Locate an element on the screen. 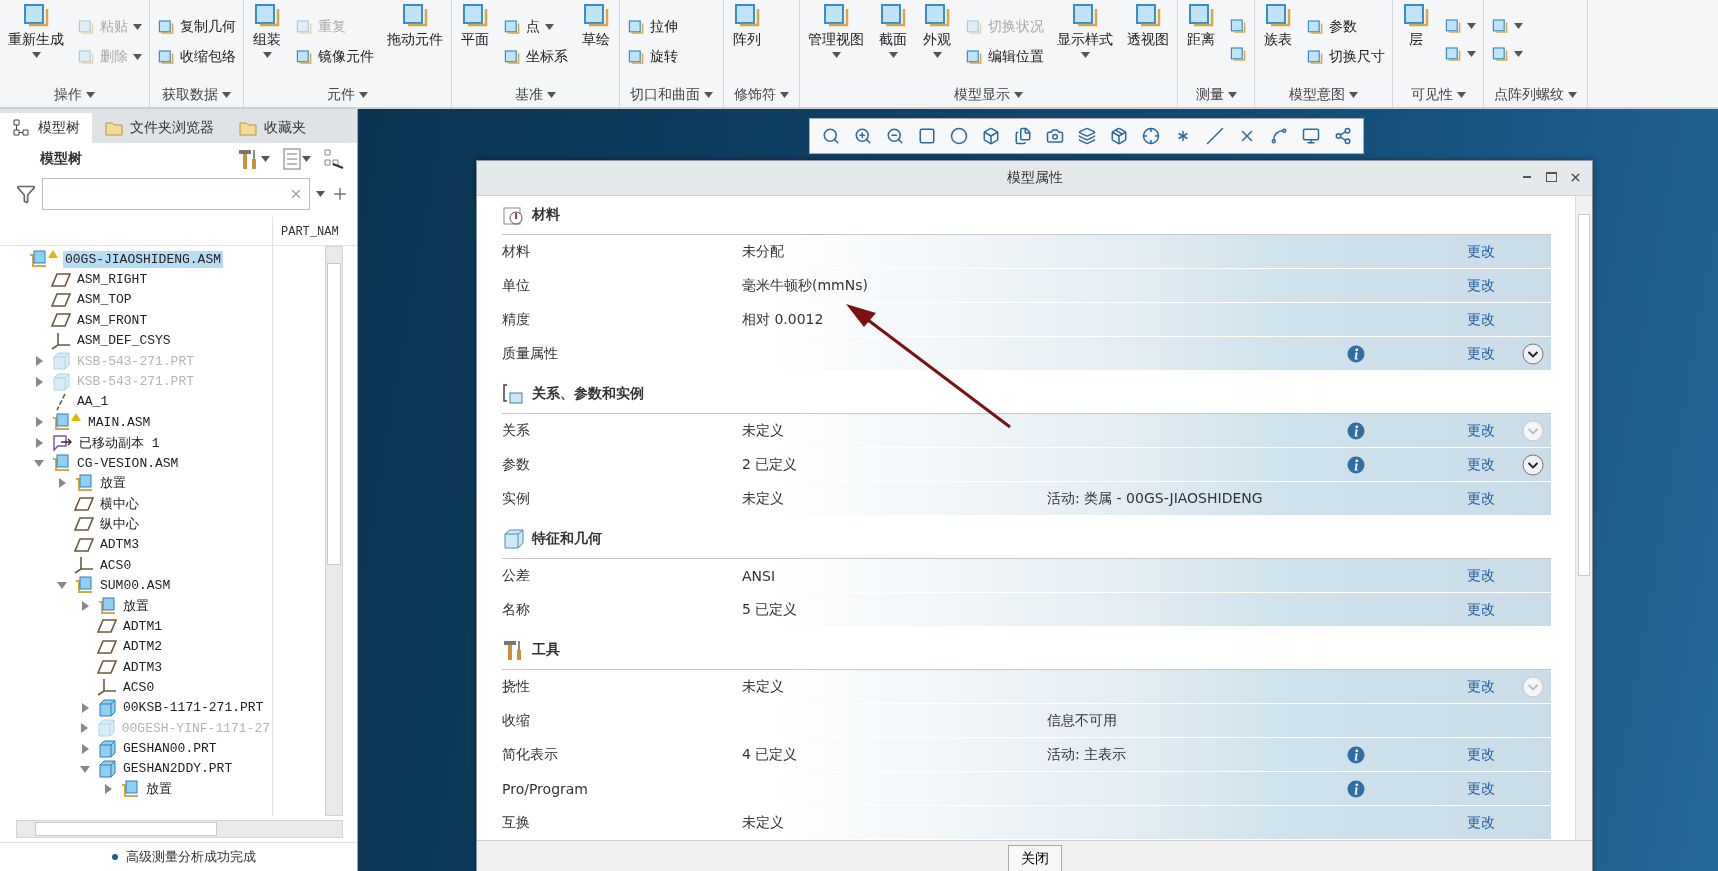 Image resolution: width=1718 pixels, height=871 pixels. tree-item-label: GESHAN00.PRT is located at coordinates (170, 749).